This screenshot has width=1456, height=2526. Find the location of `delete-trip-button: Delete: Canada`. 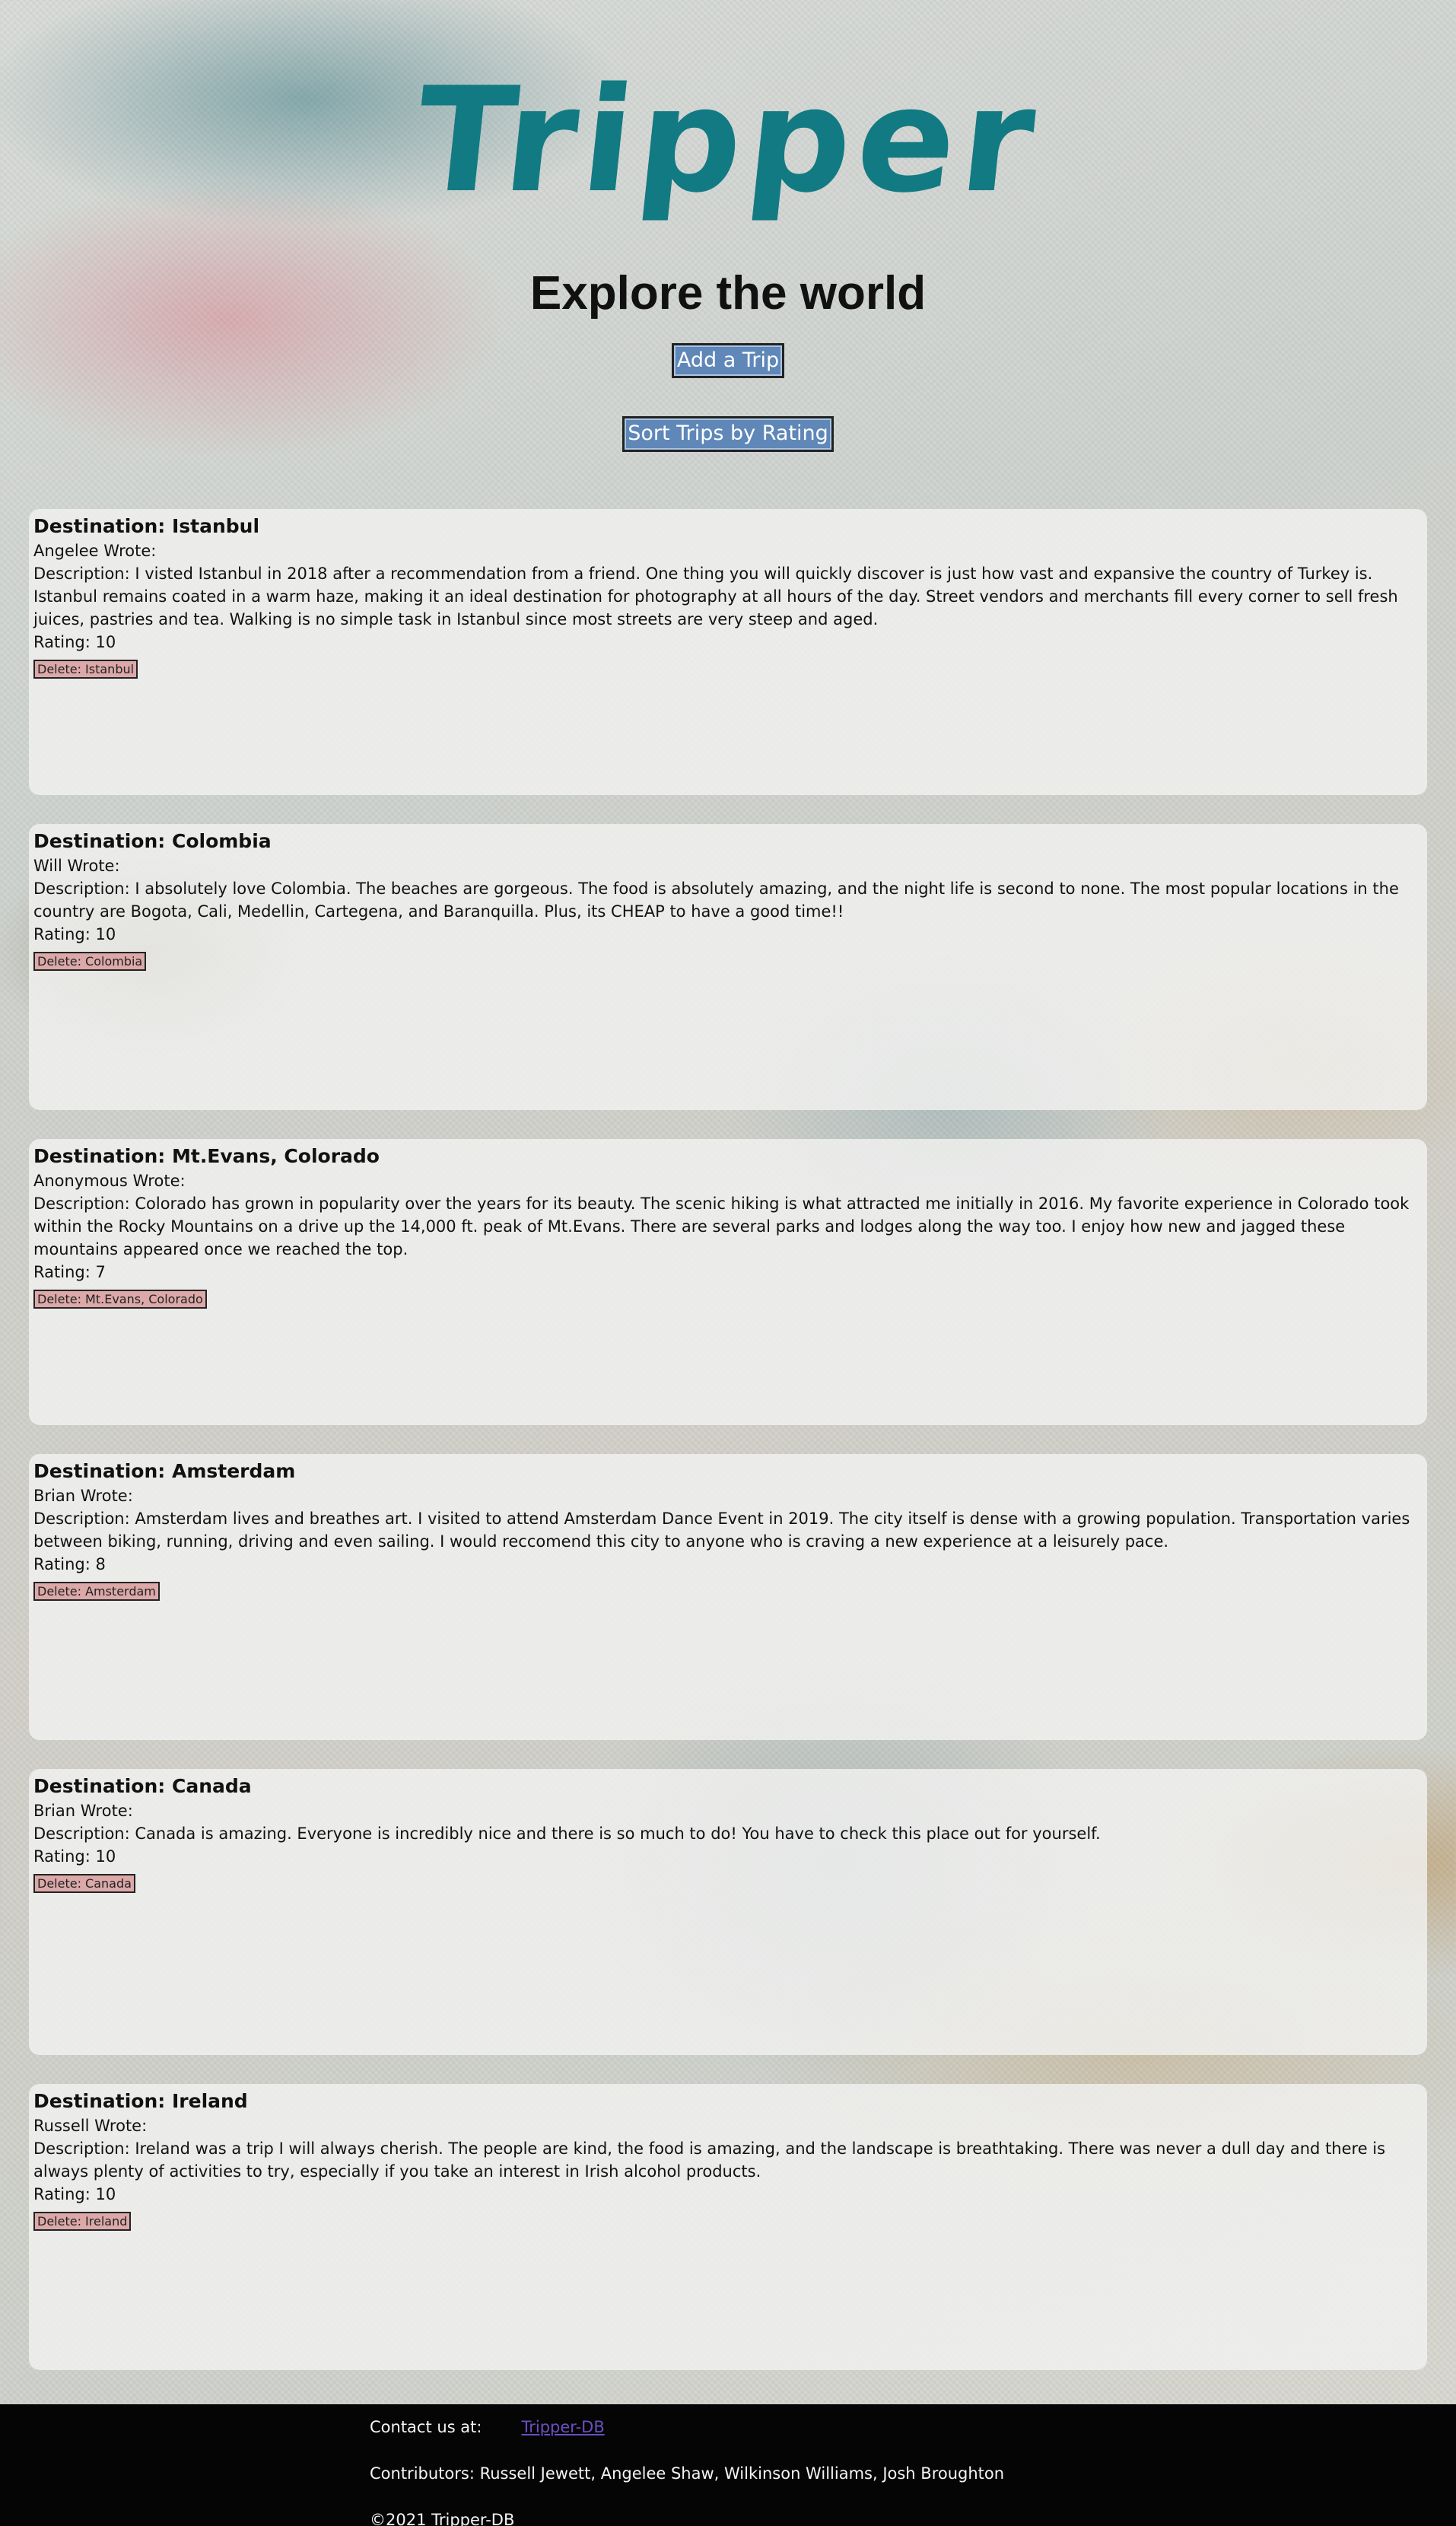

delete-trip-button: Delete: Canada is located at coordinates (84, 1884).